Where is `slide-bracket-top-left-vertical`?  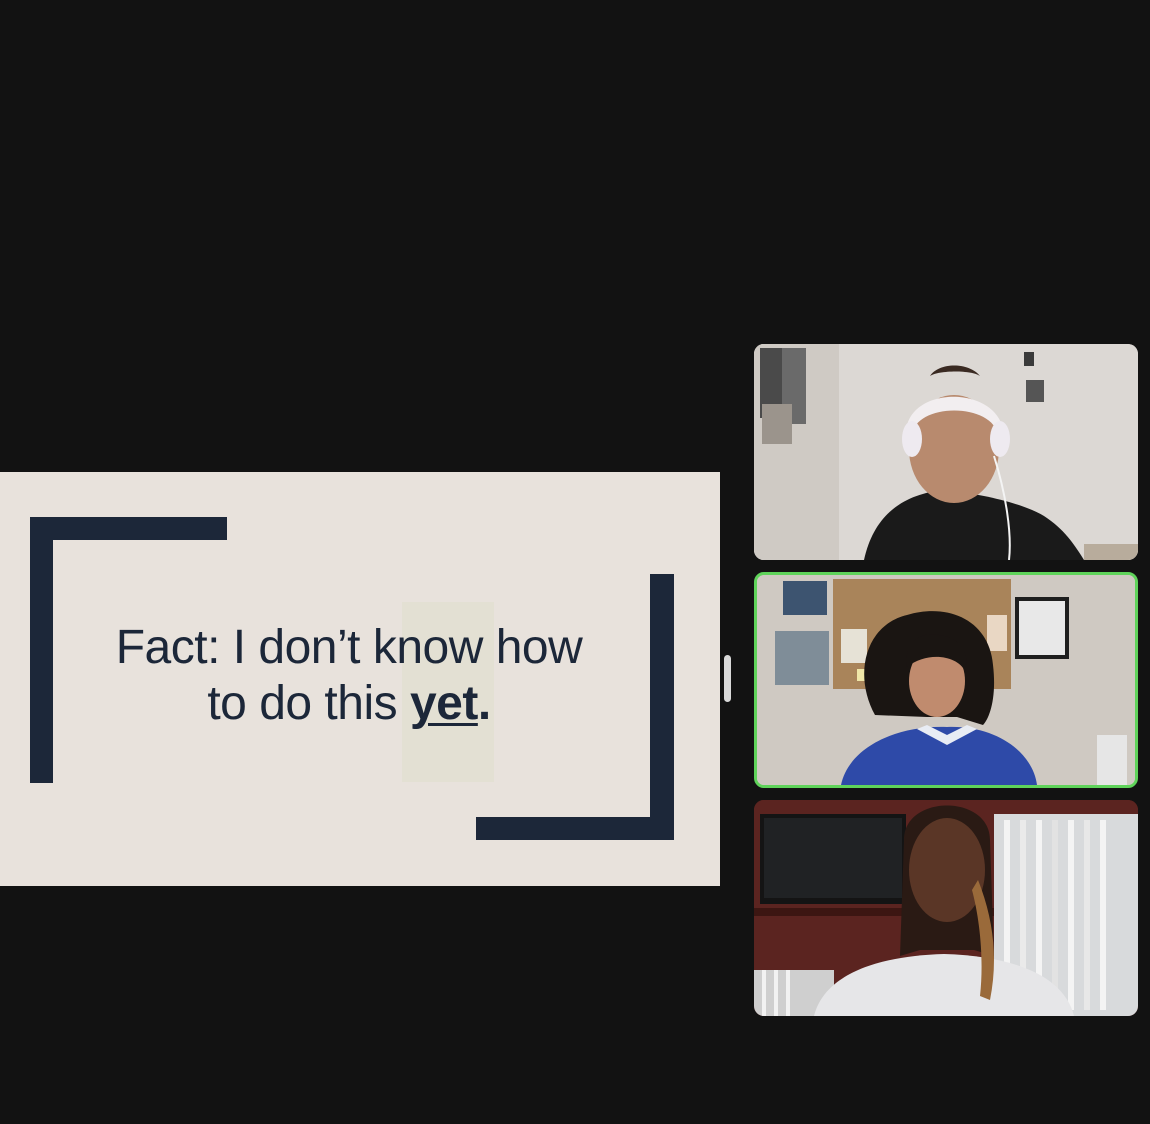
slide-bracket-top-left-vertical is located at coordinates (41, 650).